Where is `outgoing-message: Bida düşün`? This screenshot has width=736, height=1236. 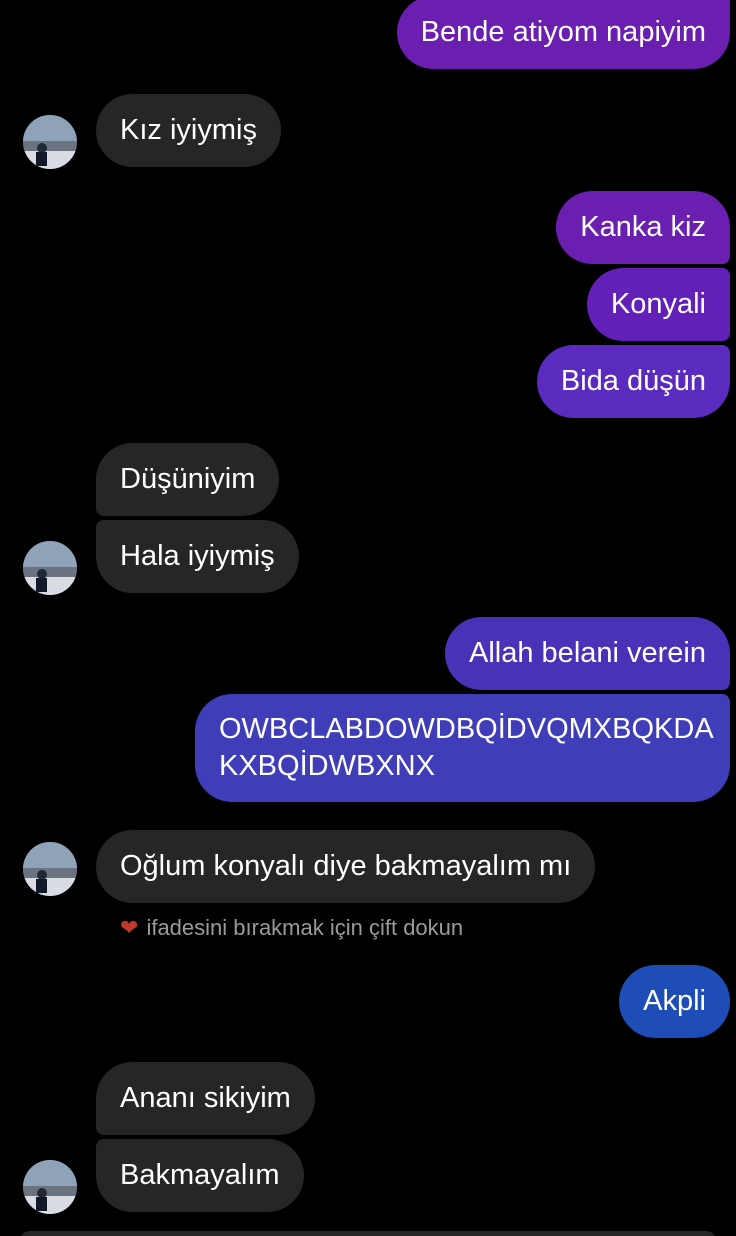
outgoing-message: Bida düşün is located at coordinates (633, 381).